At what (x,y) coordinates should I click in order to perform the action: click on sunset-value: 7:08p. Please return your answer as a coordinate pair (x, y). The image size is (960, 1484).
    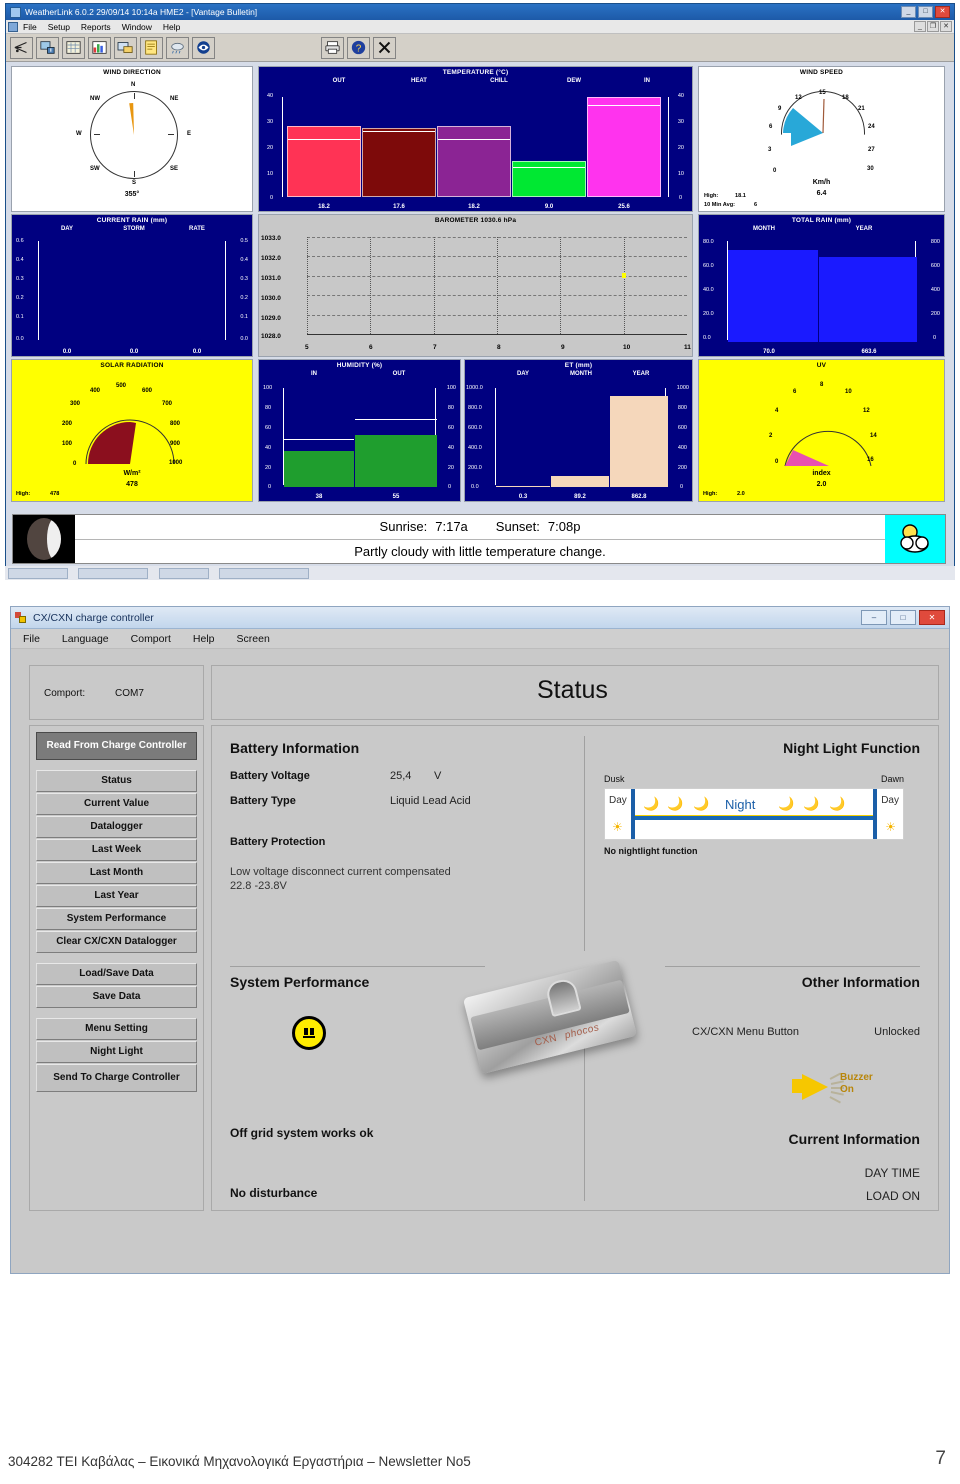
    Looking at the image, I should click on (564, 527).